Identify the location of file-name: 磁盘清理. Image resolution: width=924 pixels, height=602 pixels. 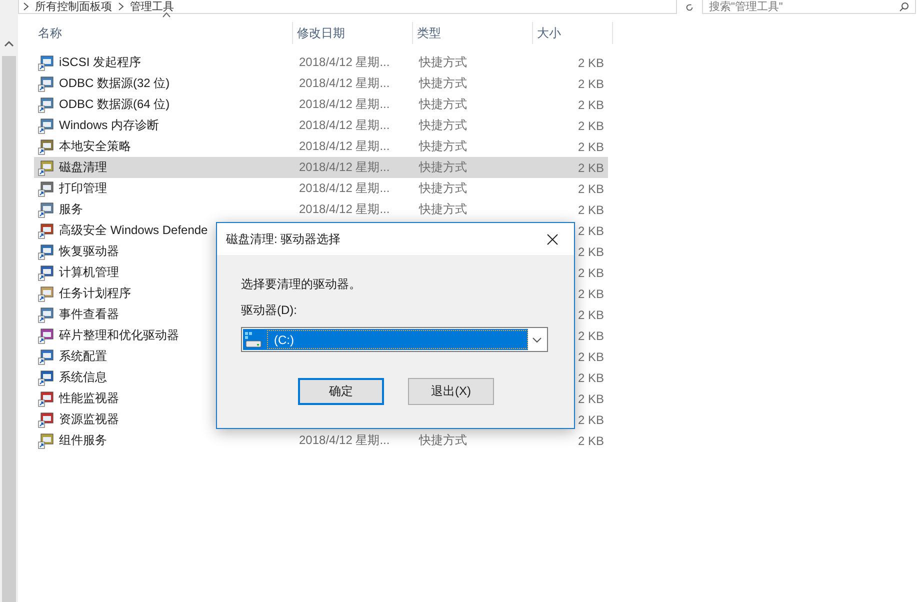
(83, 167).